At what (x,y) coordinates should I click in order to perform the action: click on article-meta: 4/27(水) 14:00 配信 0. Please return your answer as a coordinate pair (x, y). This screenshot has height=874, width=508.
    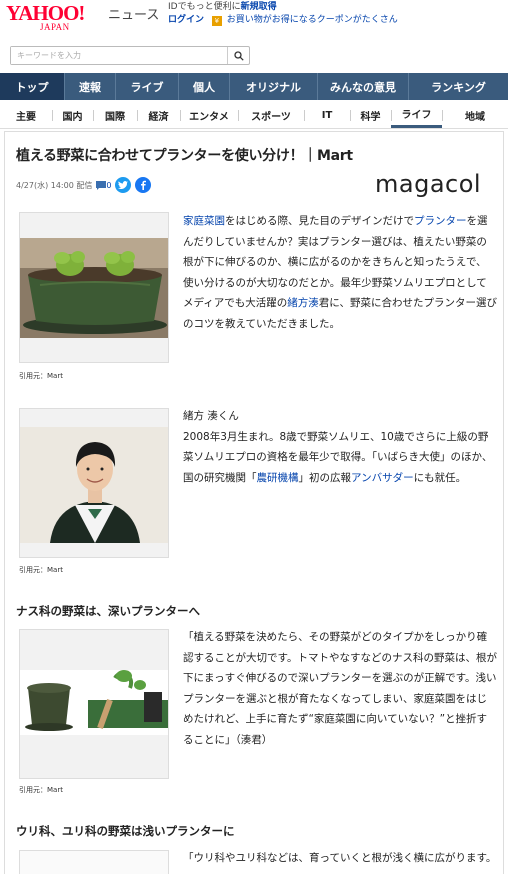
    Looking at the image, I should click on (84, 185).